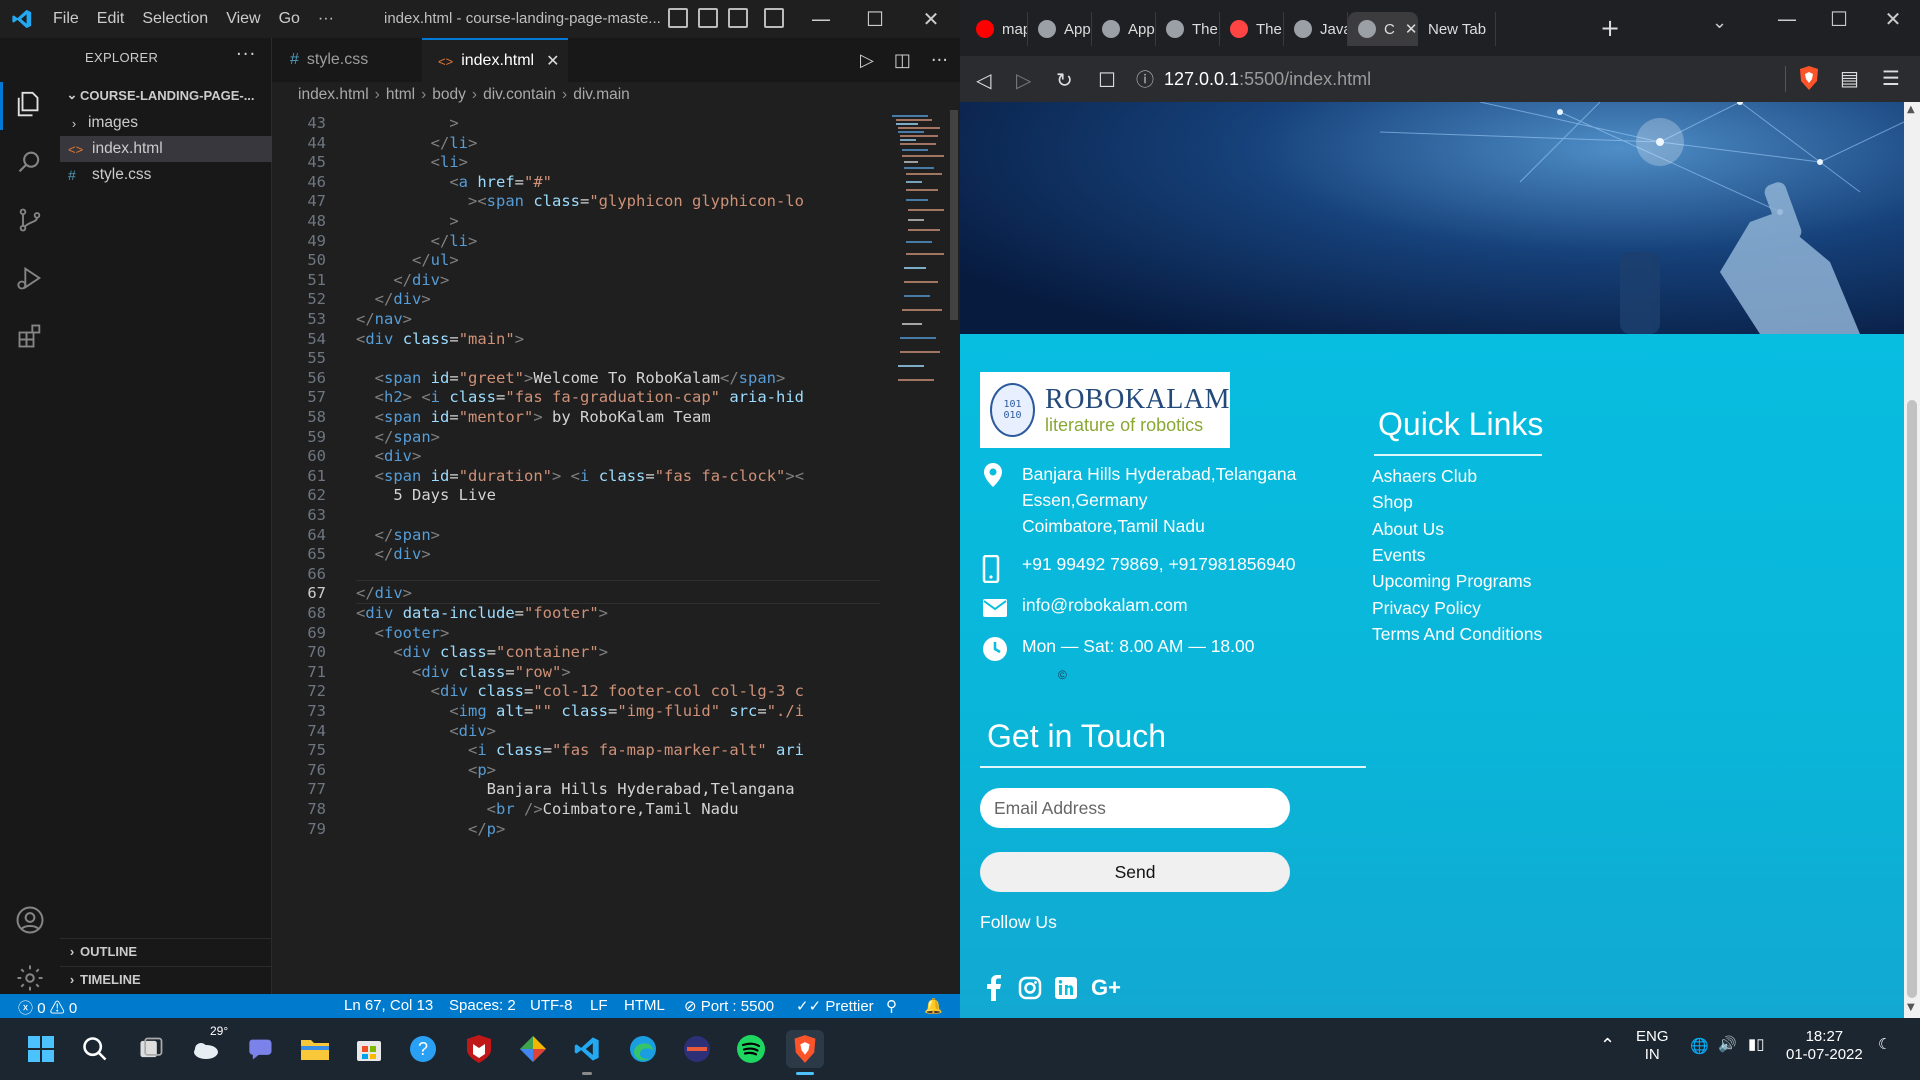 This screenshot has height=1080, width=1920. Describe the element at coordinates (166, 175) in the screenshot. I see `tree-item-style-css: # style.css` at that location.